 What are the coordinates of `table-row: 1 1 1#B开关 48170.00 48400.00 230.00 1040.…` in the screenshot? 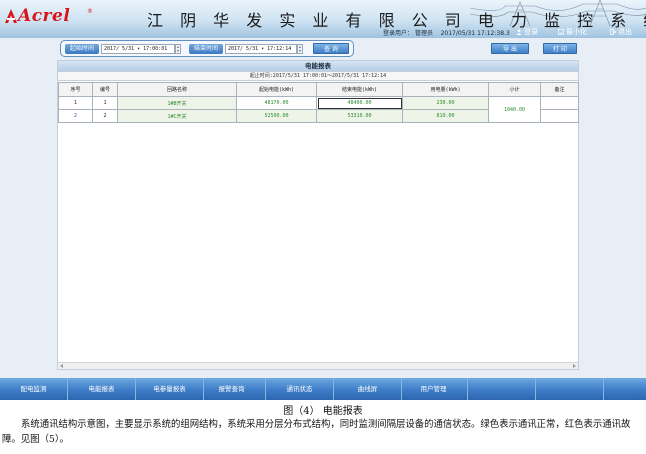 It's located at (318, 109).